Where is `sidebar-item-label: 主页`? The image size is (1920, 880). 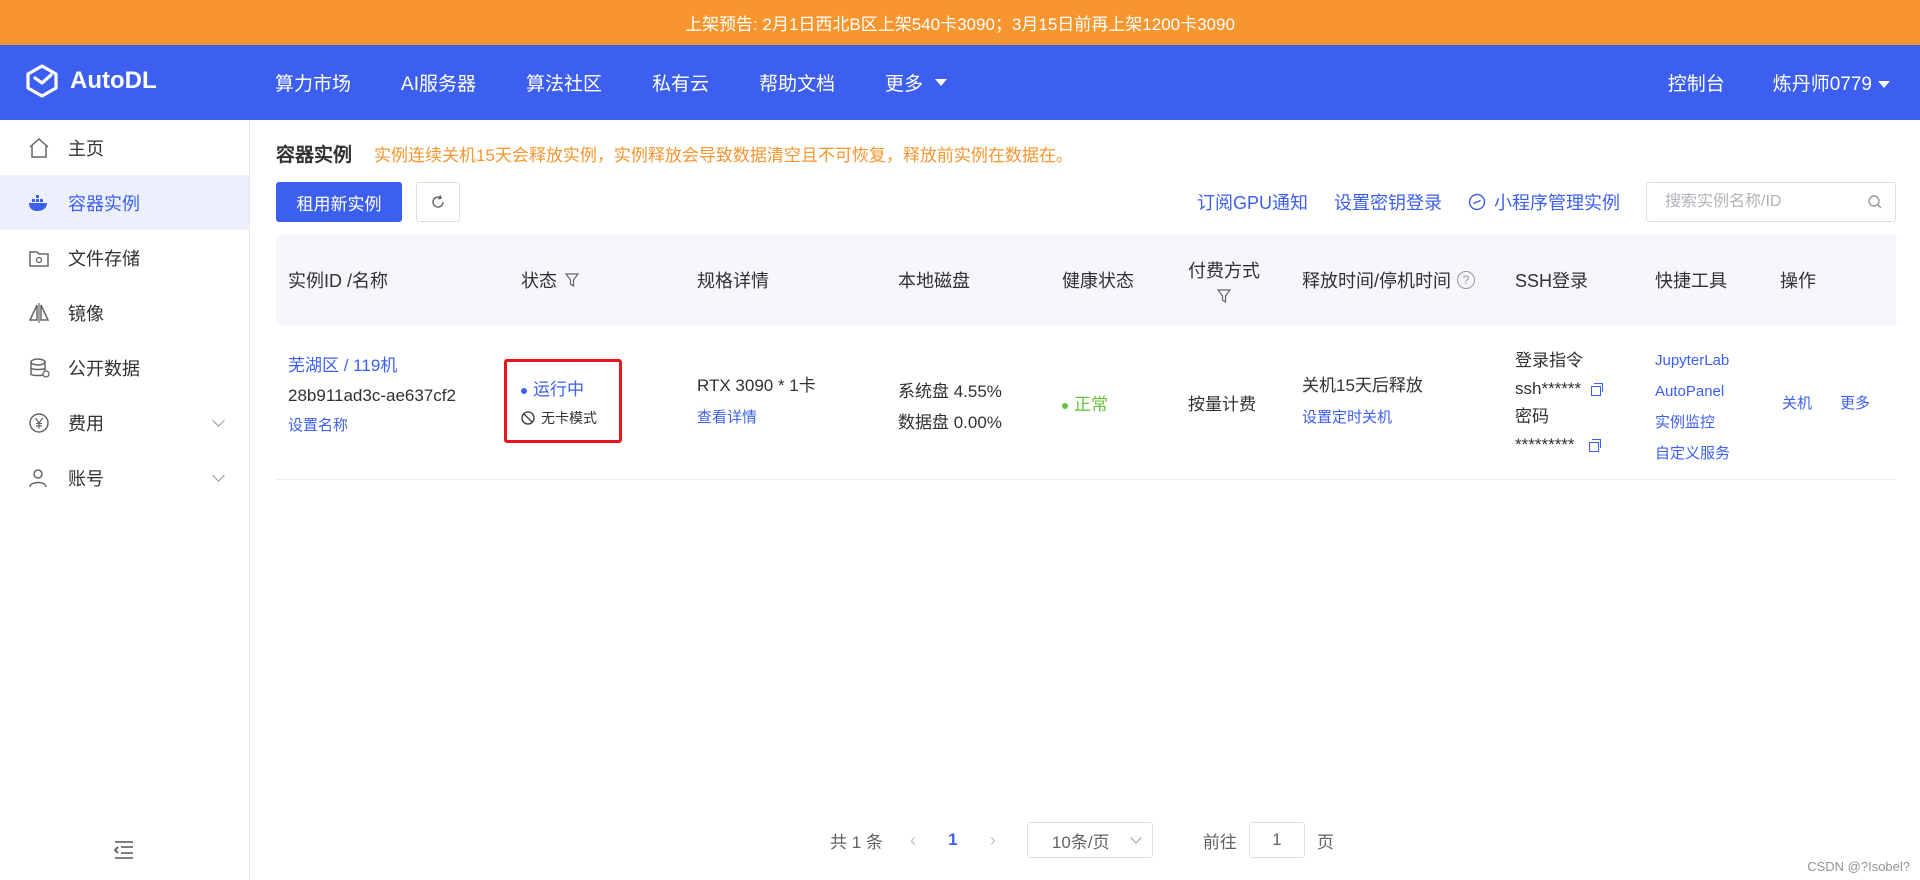
sidebar-item-label: 主页 is located at coordinates (86, 148).